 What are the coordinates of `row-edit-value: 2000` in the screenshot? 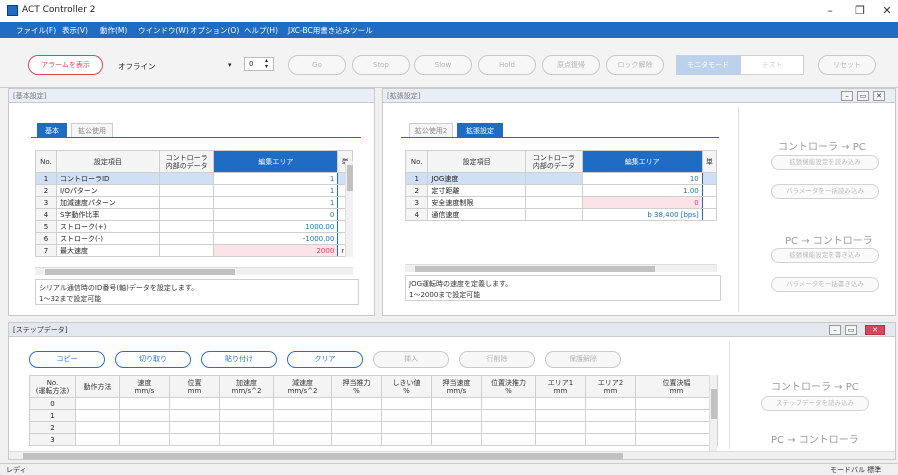 It's located at (276, 250).